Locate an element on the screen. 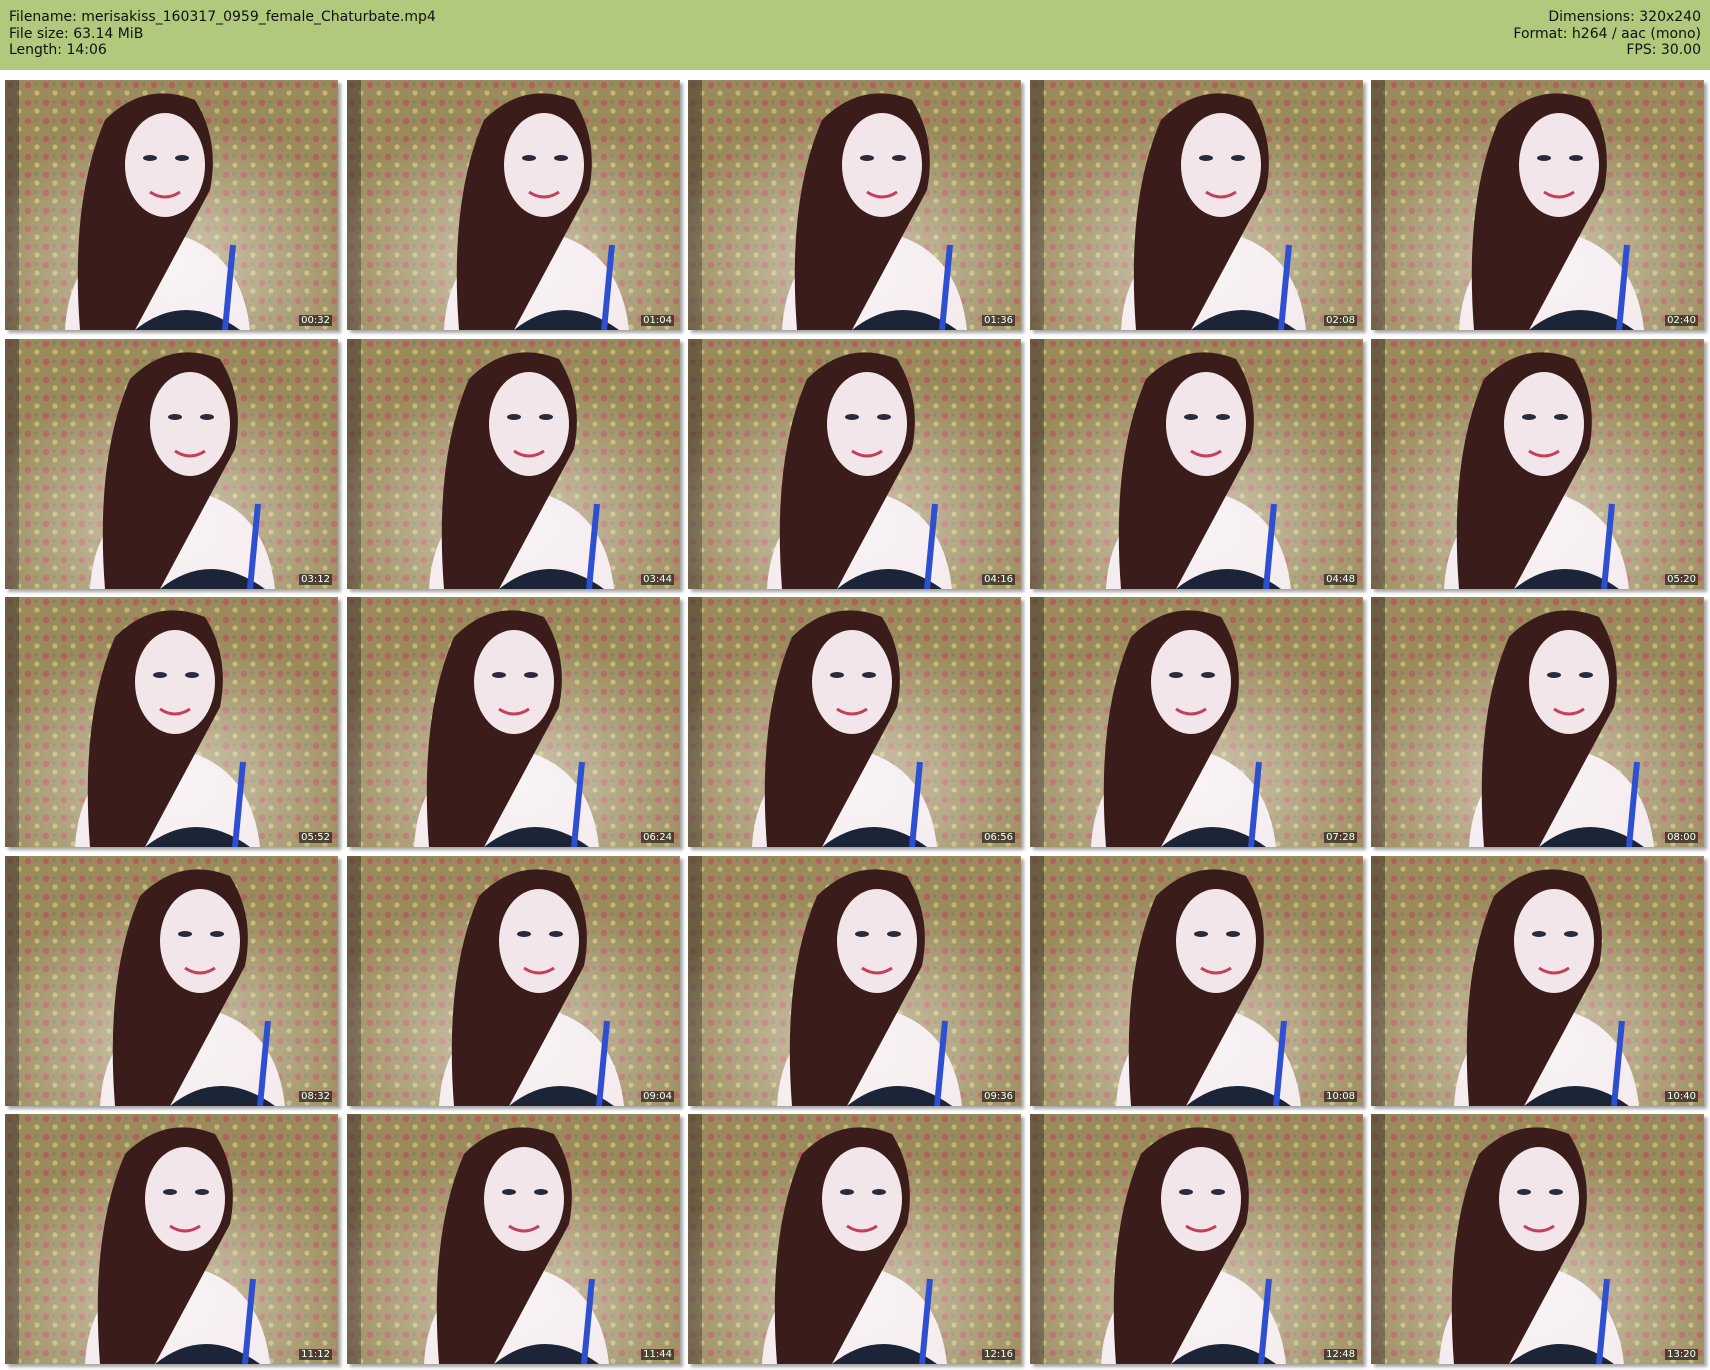  filesize-text: File size: 63.14 MiB is located at coordinates (76, 33).